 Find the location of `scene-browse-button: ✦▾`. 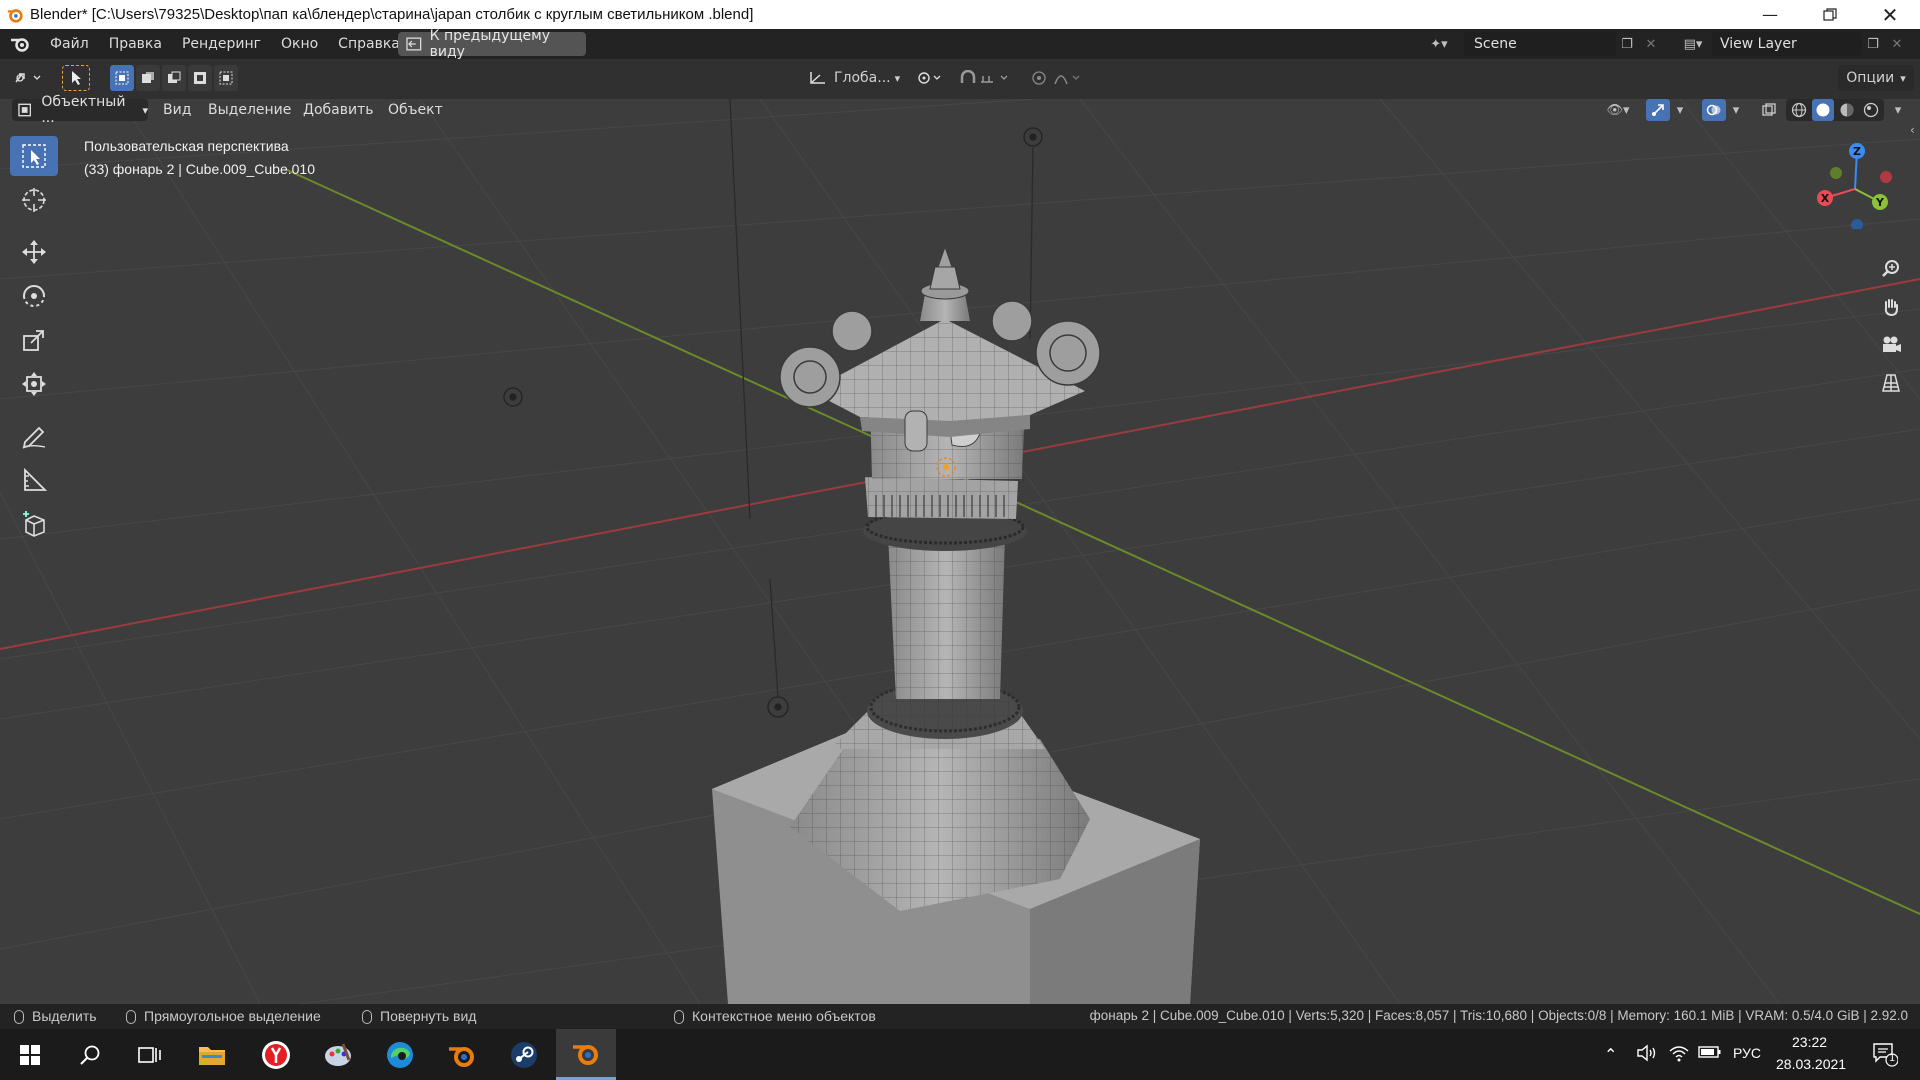

scene-browse-button: ✦▾ is located at coordinates (1439, 44).